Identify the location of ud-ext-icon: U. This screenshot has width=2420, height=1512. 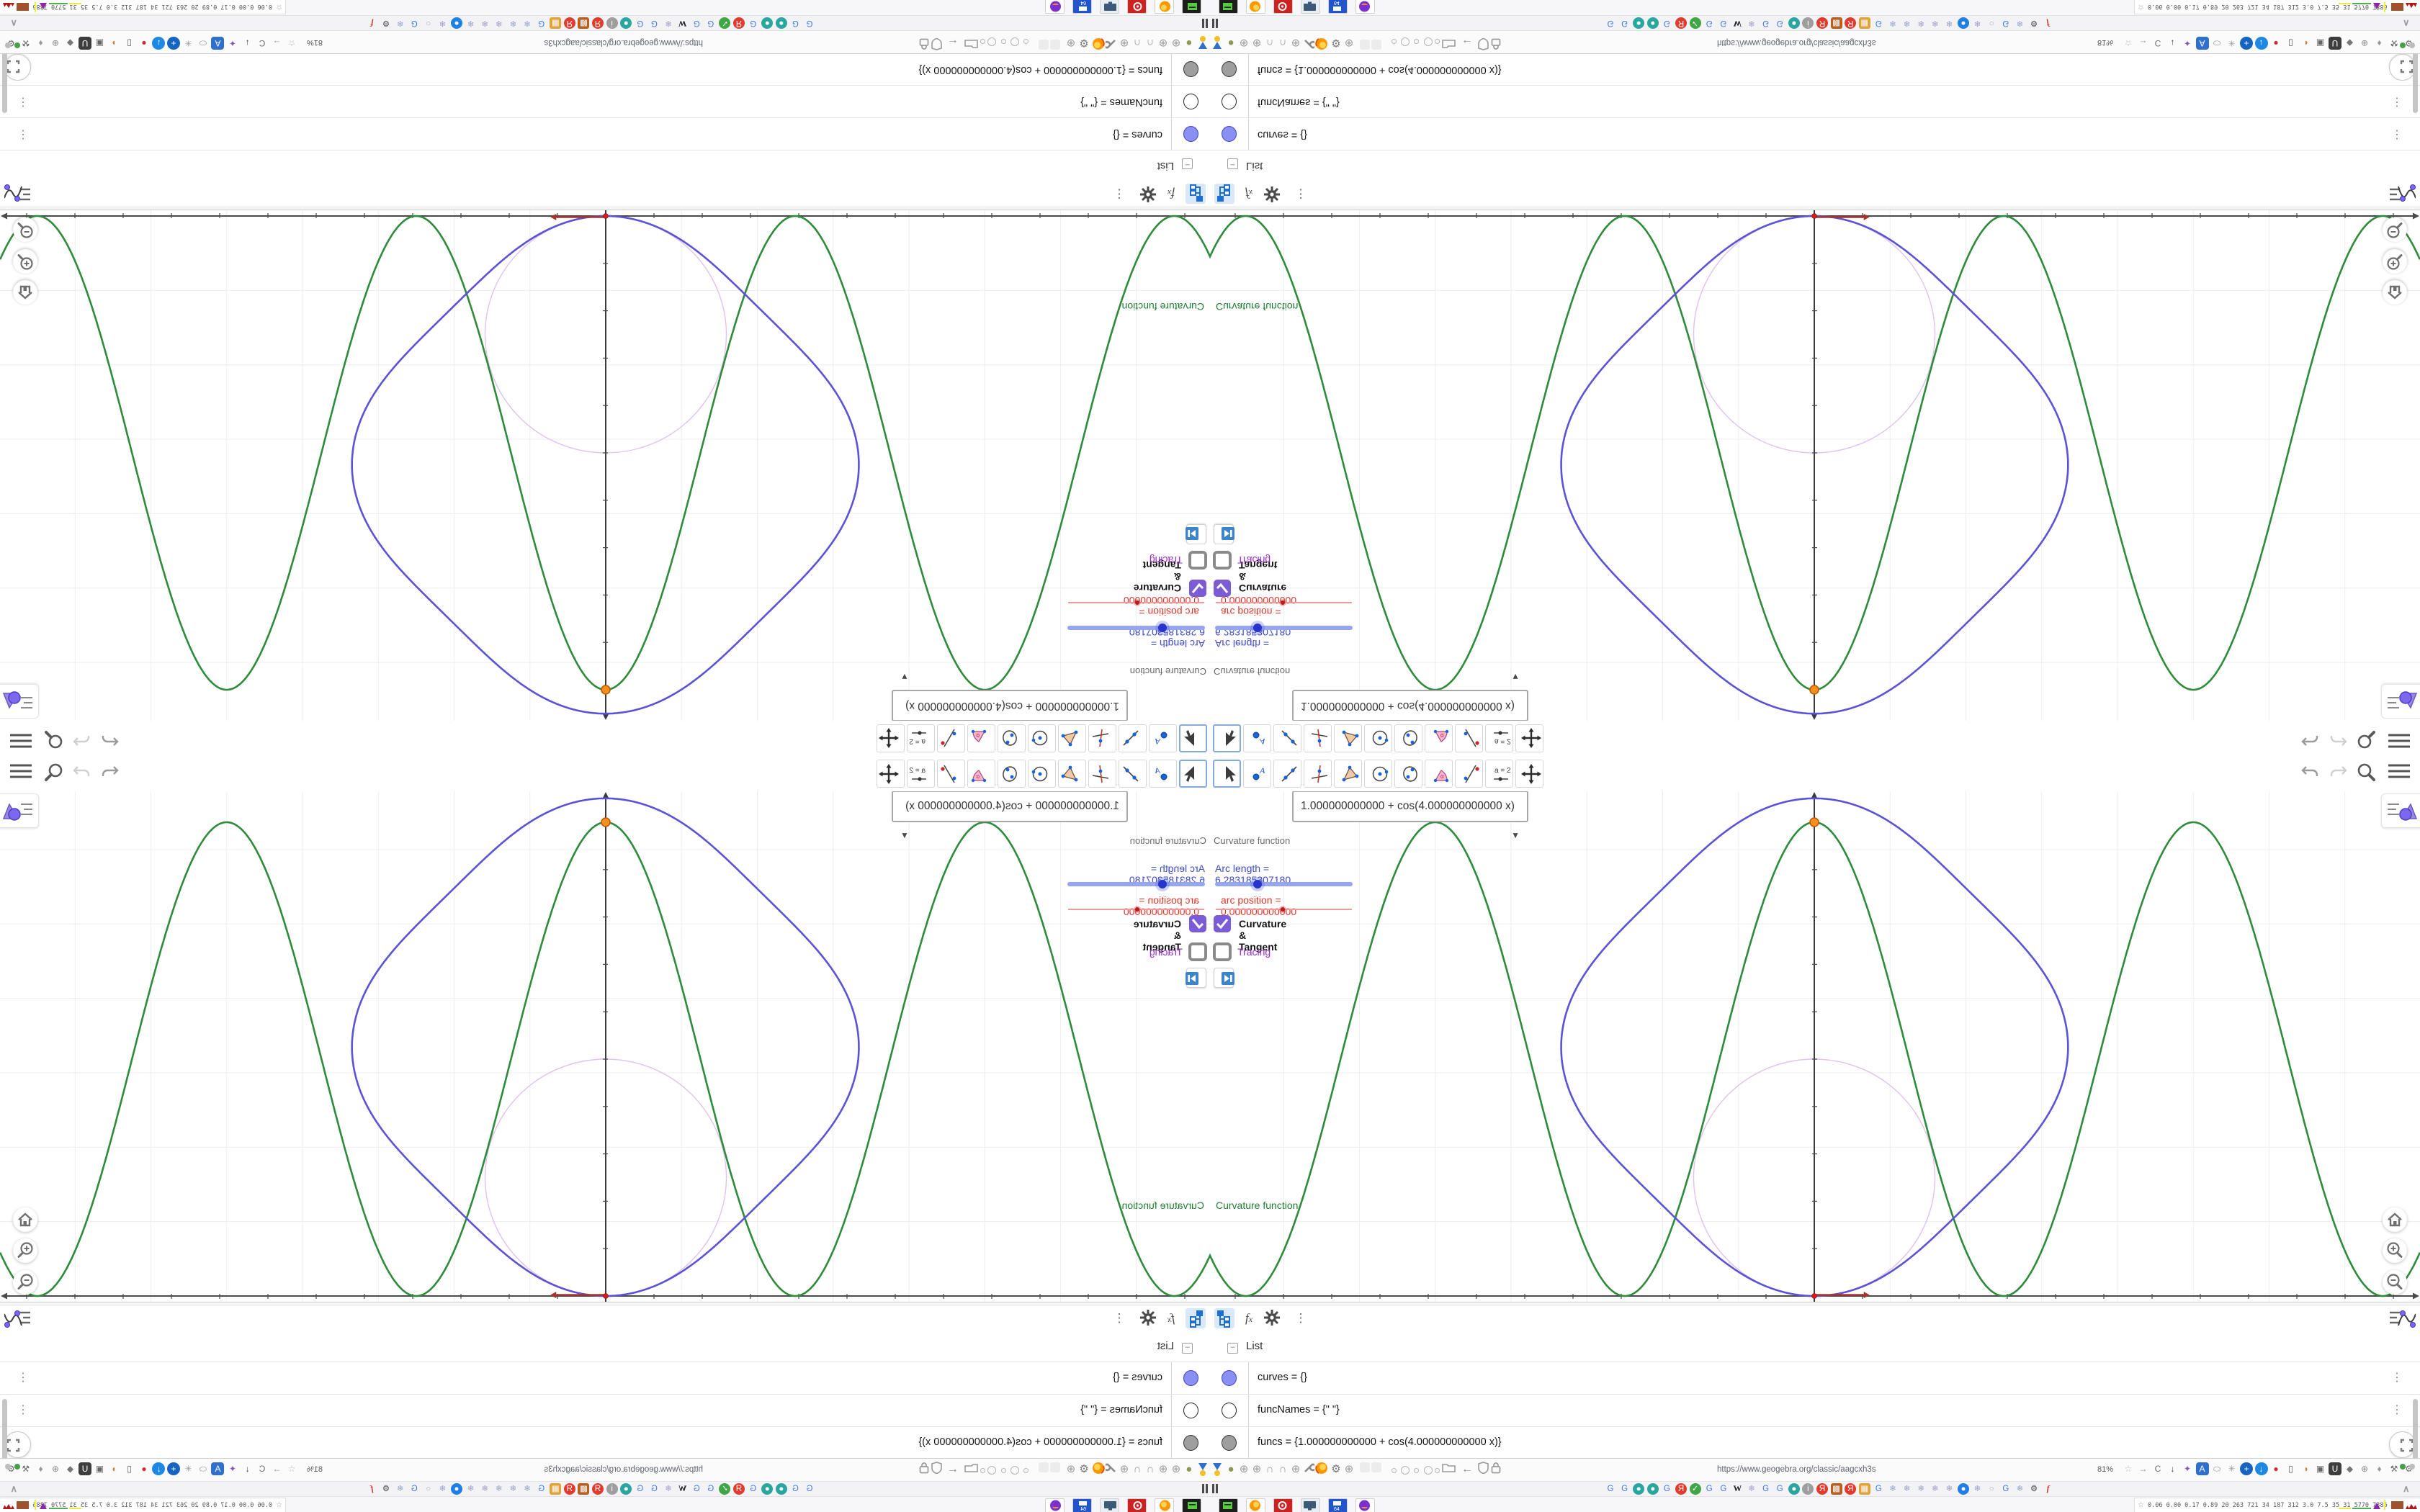
(85, 43).